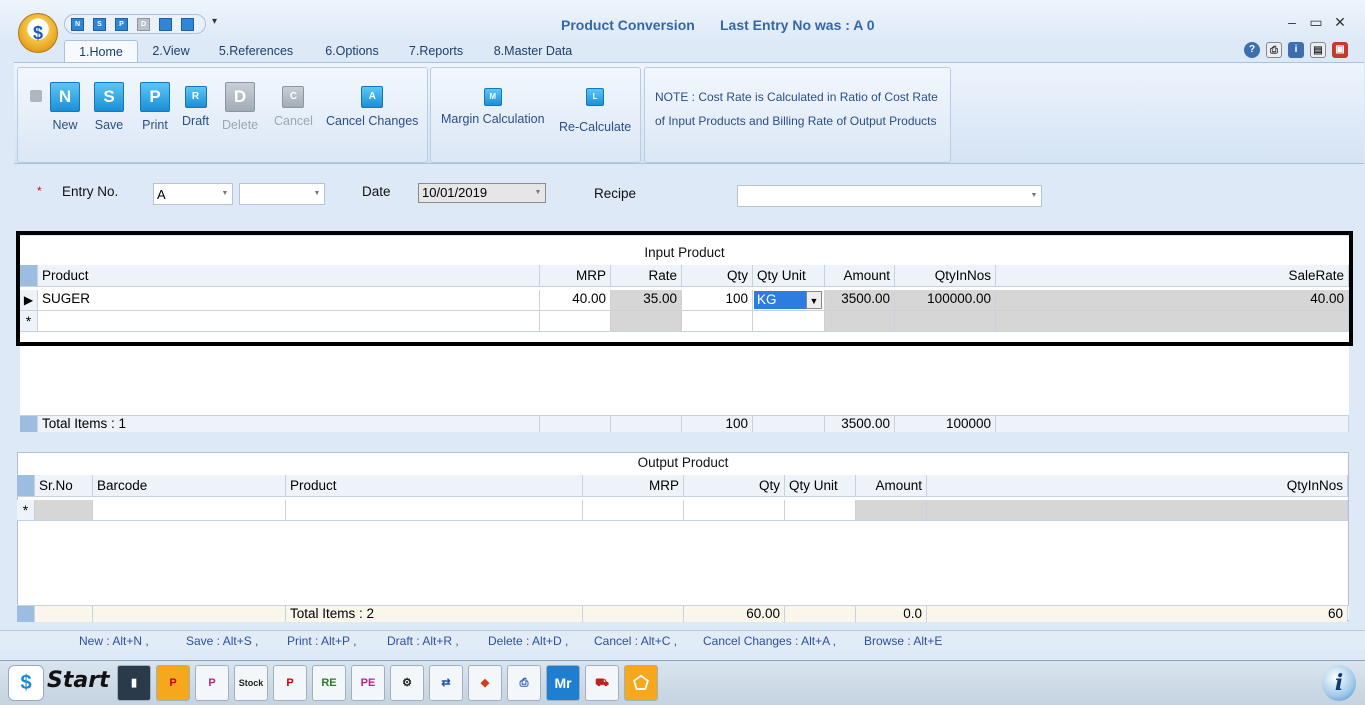 This screenshot has width=1365, height=705. Describe the element at coordinates (187, 24) in the screenshot. I see `qat-info-icon` at that location.